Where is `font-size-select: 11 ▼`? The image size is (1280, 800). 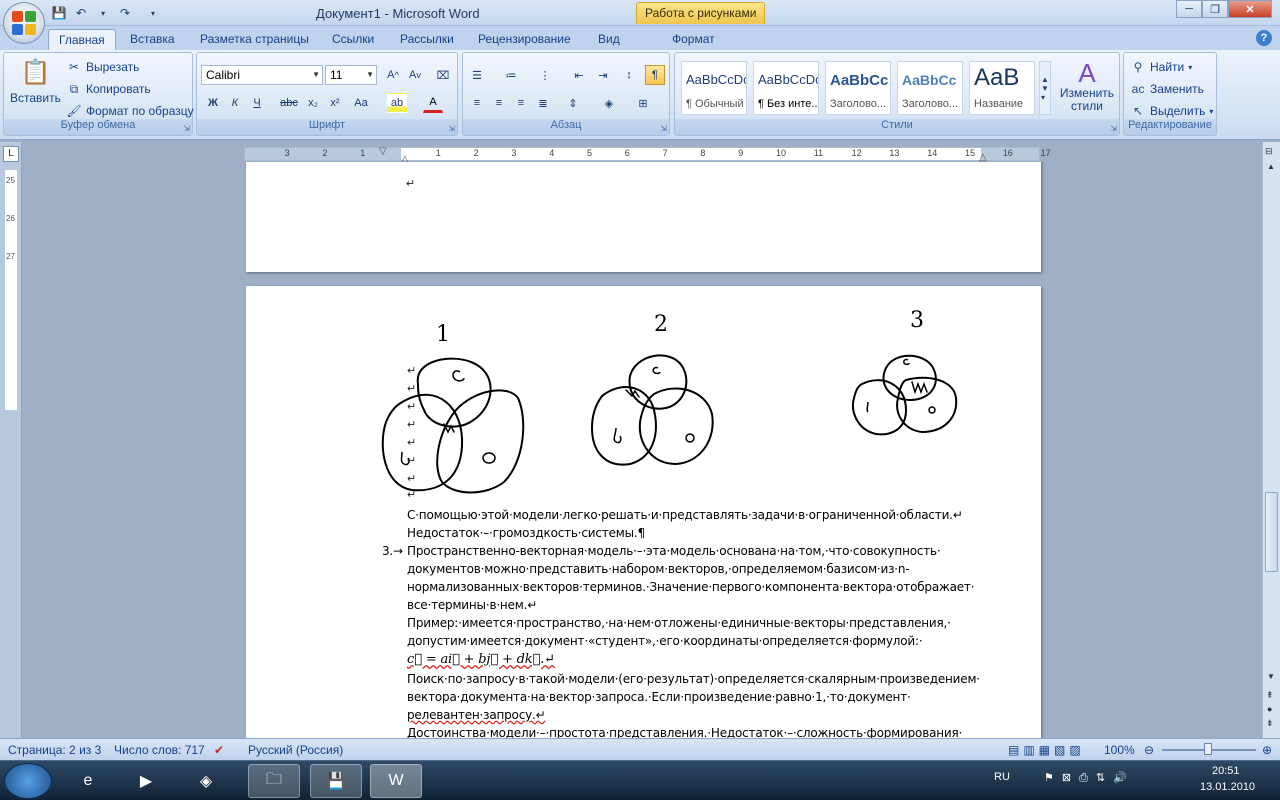 font-size-select: 11 ▼ is located at coordinates (351, 75).